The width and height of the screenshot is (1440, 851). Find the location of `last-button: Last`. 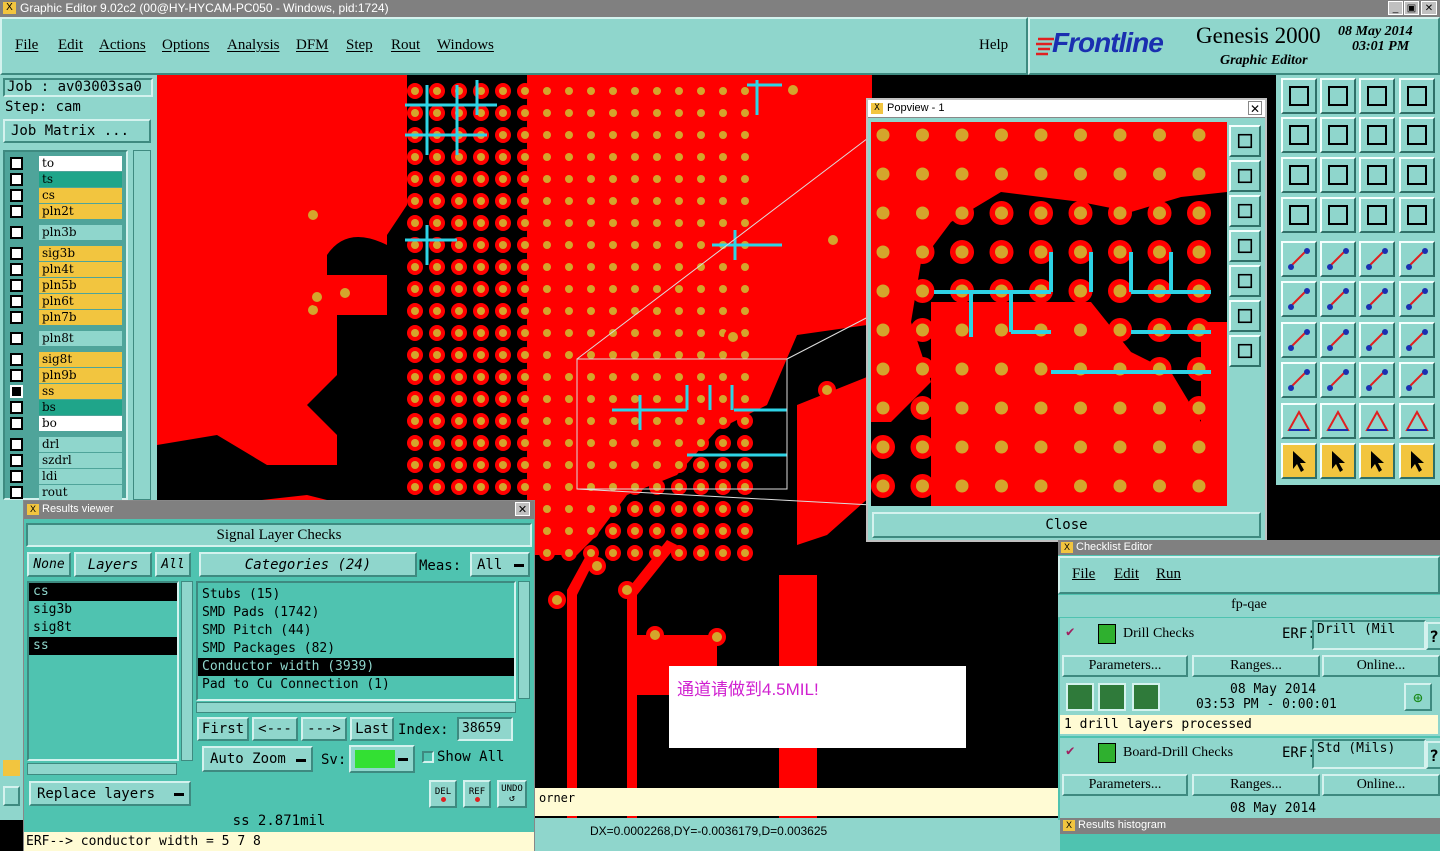

last-button: Last is located at coordinates (372, 729).